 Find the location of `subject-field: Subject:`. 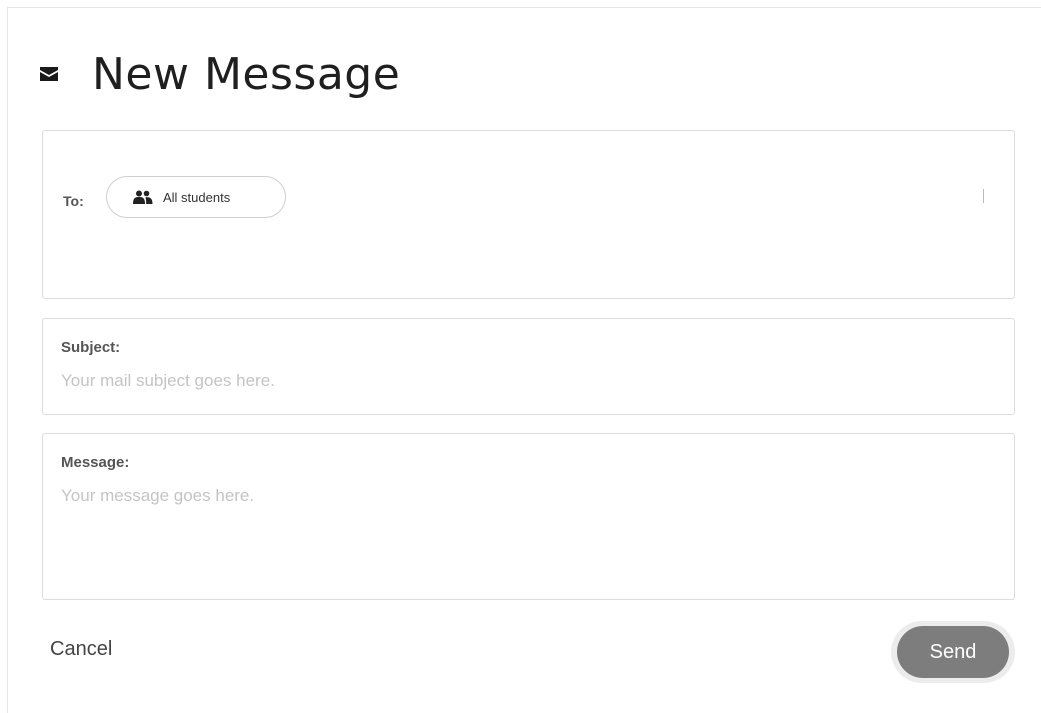

subject-field: Subject: is located at coordinates (528, 366).